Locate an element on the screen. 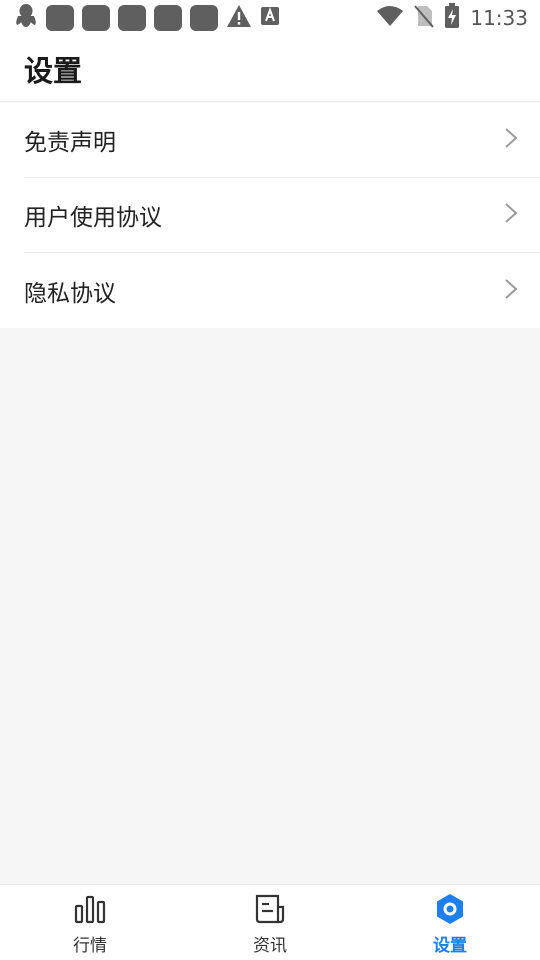 This screenshot has height=960, width=540. penguin-icon is located at coordinates (26, 18).